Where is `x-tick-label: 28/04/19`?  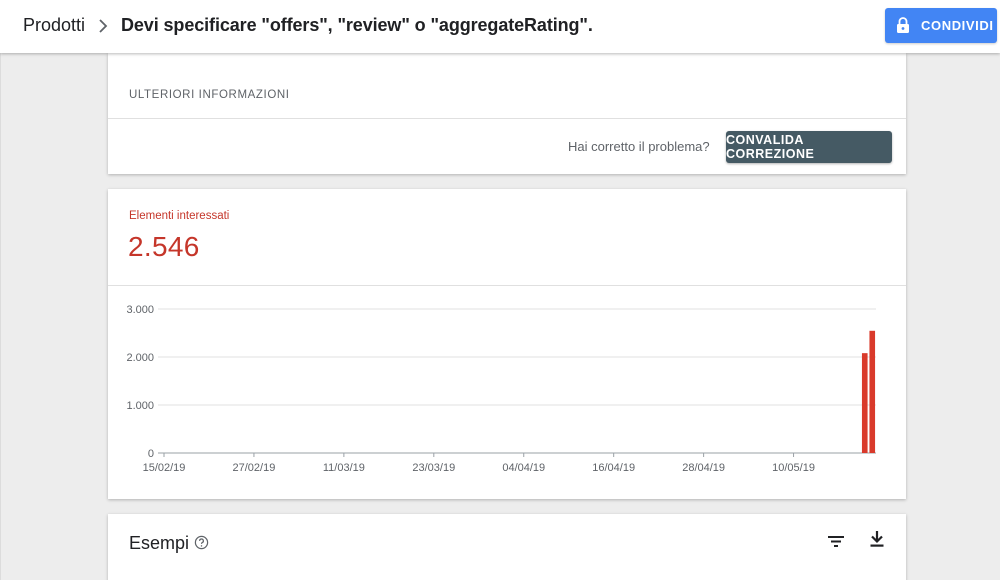
x-tick-label: 28/04/19 is located at coordinates (703, 468).